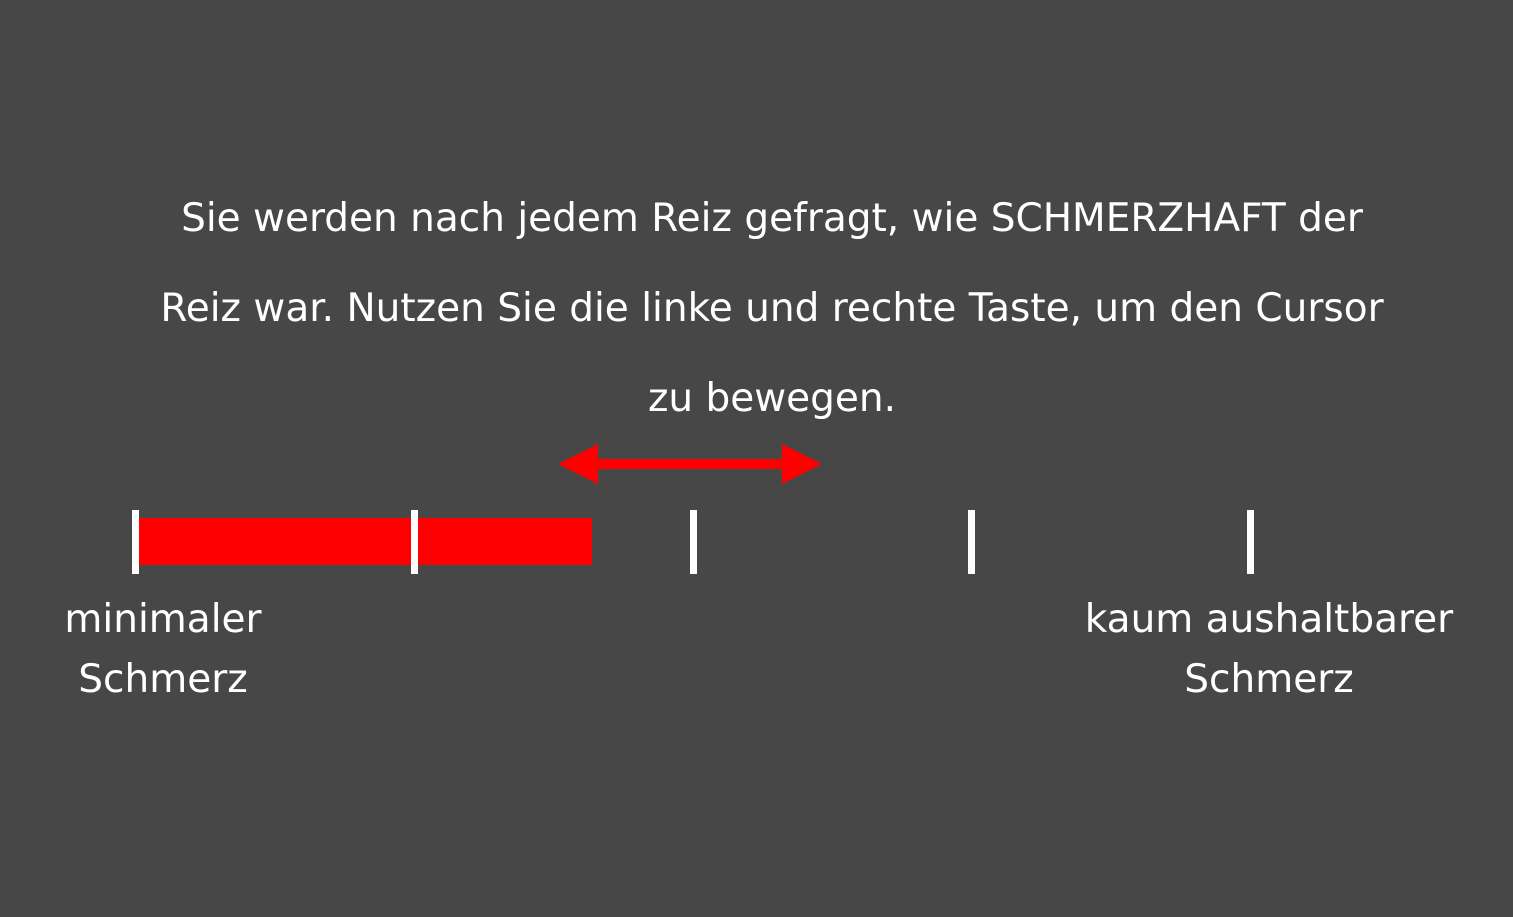 The height and width of the screenshot is (917, 1513). Describe the element at coordinates (802, 464) in the screenshot. I see `arrow-head-right` at that location.